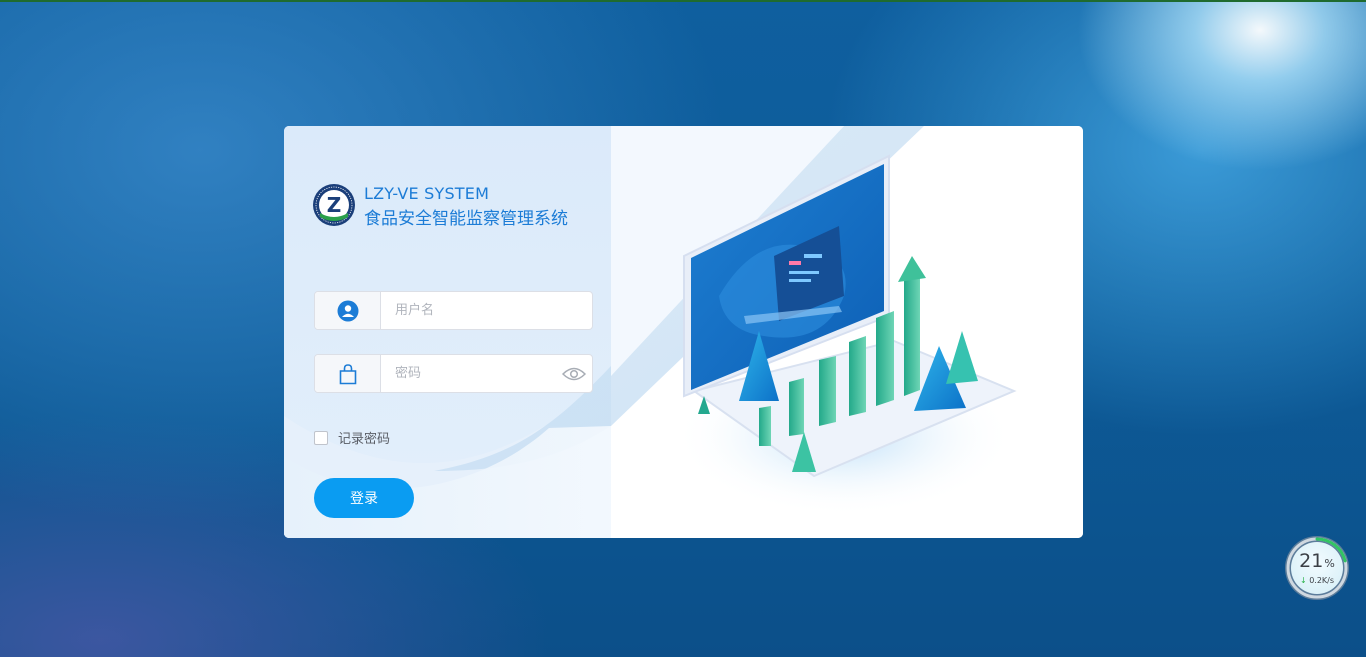 The image size is (1366, 657). I want to click on remember-password: 记录密码, so click(352, 437).